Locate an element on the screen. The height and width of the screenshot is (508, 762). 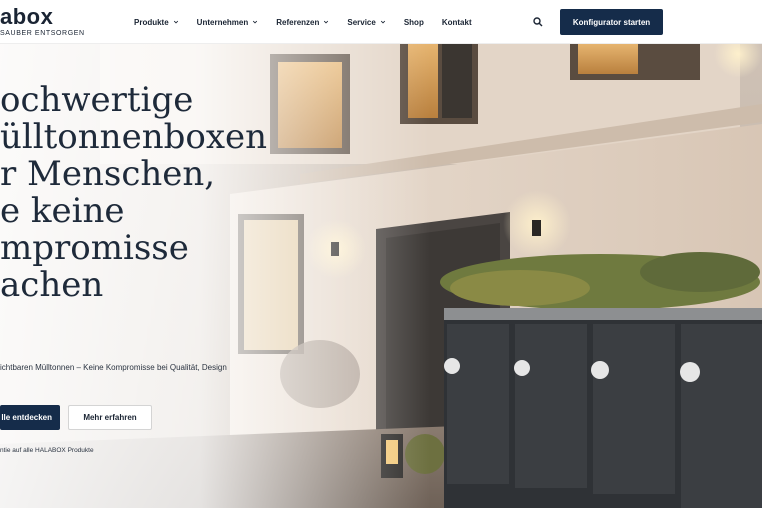
warranty-note: ntie auf alle HALABOX Produkte is located at coordinates (47, 450).